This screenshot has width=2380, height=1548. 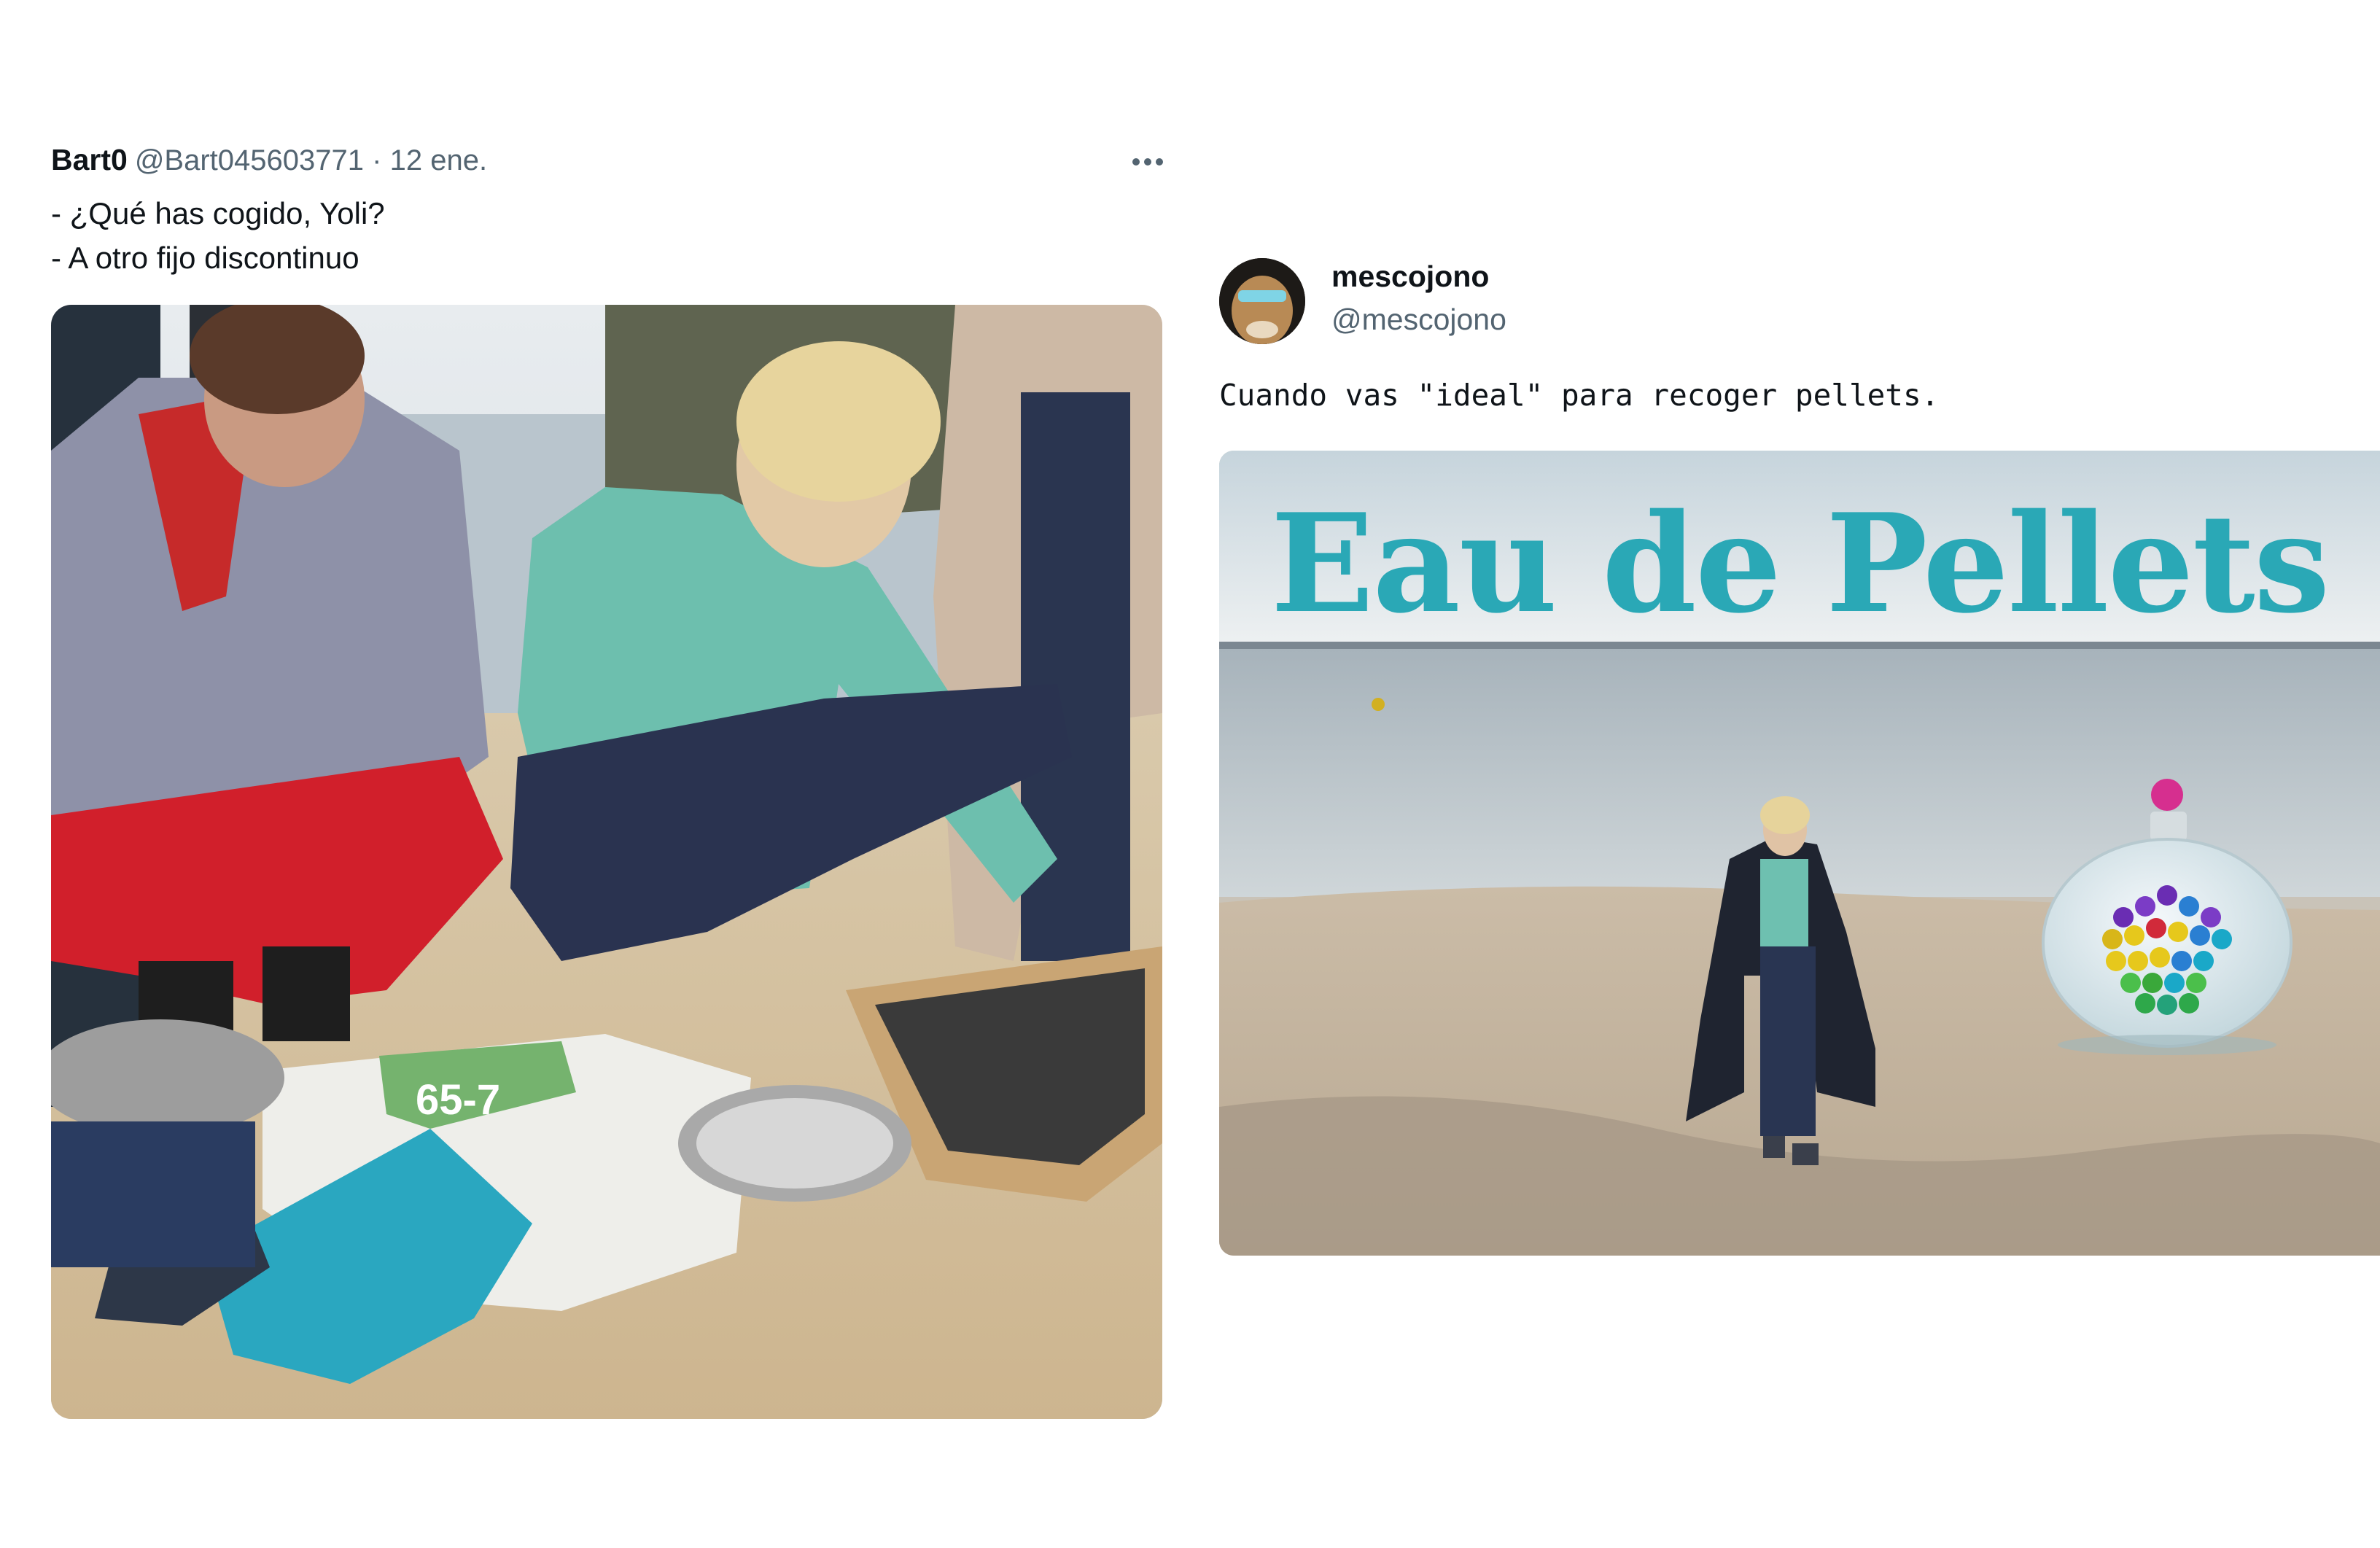 What do you see at coordinates (89, 159) in the screenshot?
I see `author-name: Bart0` at bounding box center [89, 159].